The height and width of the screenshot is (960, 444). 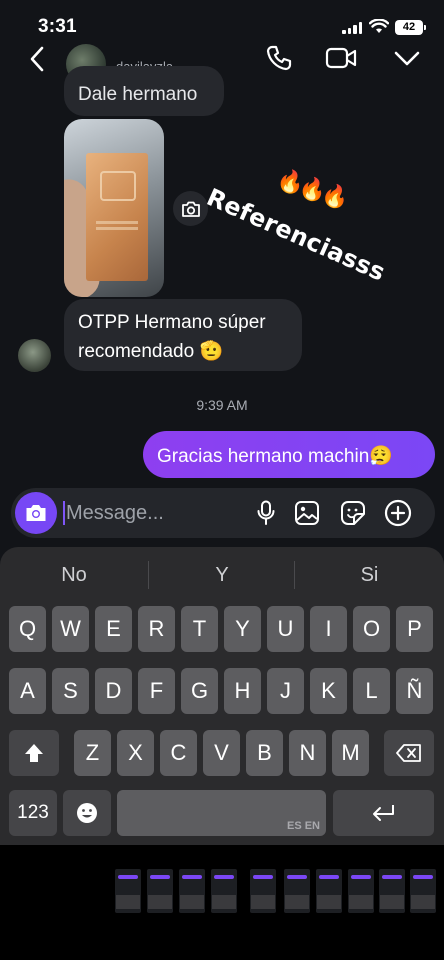 I want to click on return-key, so click(x=383, y=813).